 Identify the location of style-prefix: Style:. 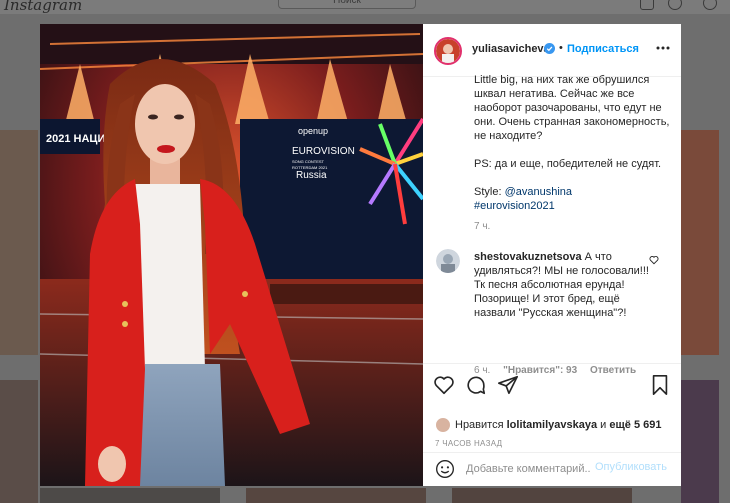
(489, 192).